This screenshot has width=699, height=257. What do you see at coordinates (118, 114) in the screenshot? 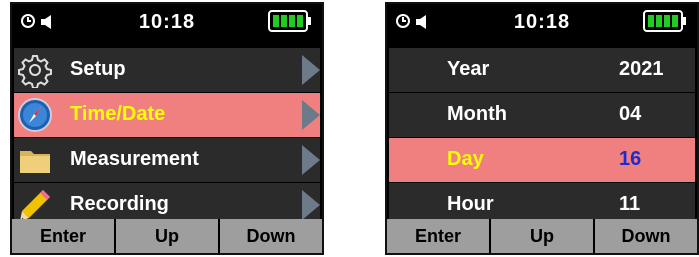
I see `menu-item-label: Time/Date` at bounding box center [118, 114].